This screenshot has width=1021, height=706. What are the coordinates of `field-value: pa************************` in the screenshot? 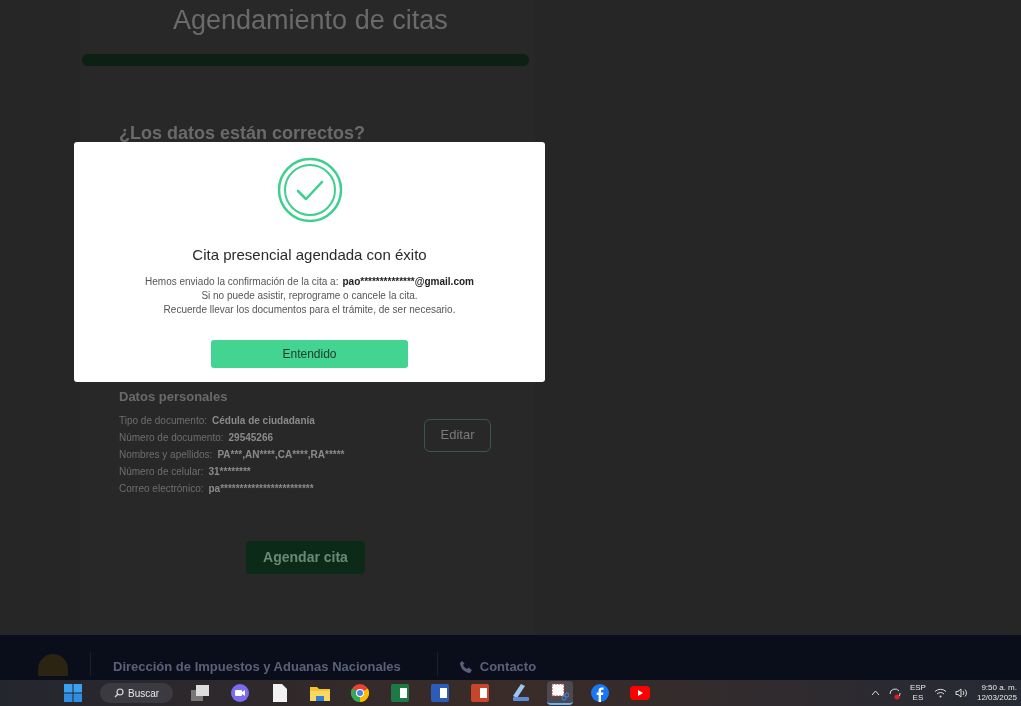 It's located at (261, 488).